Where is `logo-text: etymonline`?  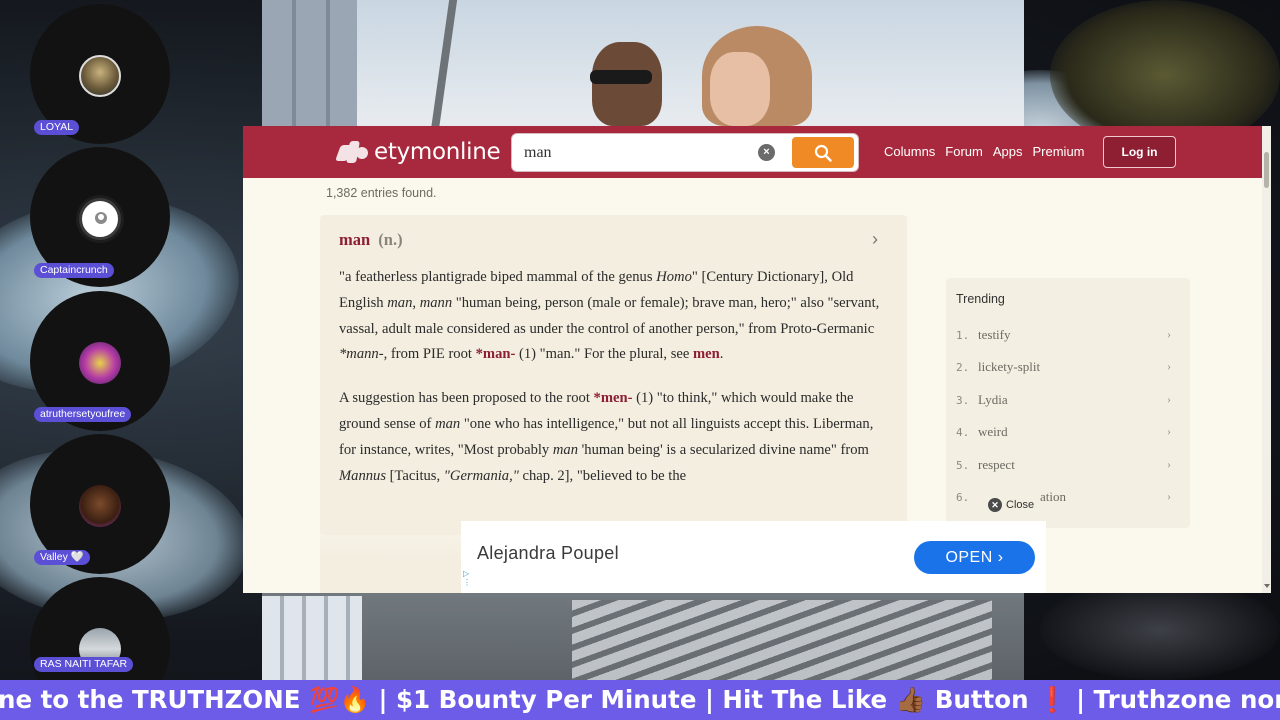
logo-text: etymonline is located at coordinates (437, 152).